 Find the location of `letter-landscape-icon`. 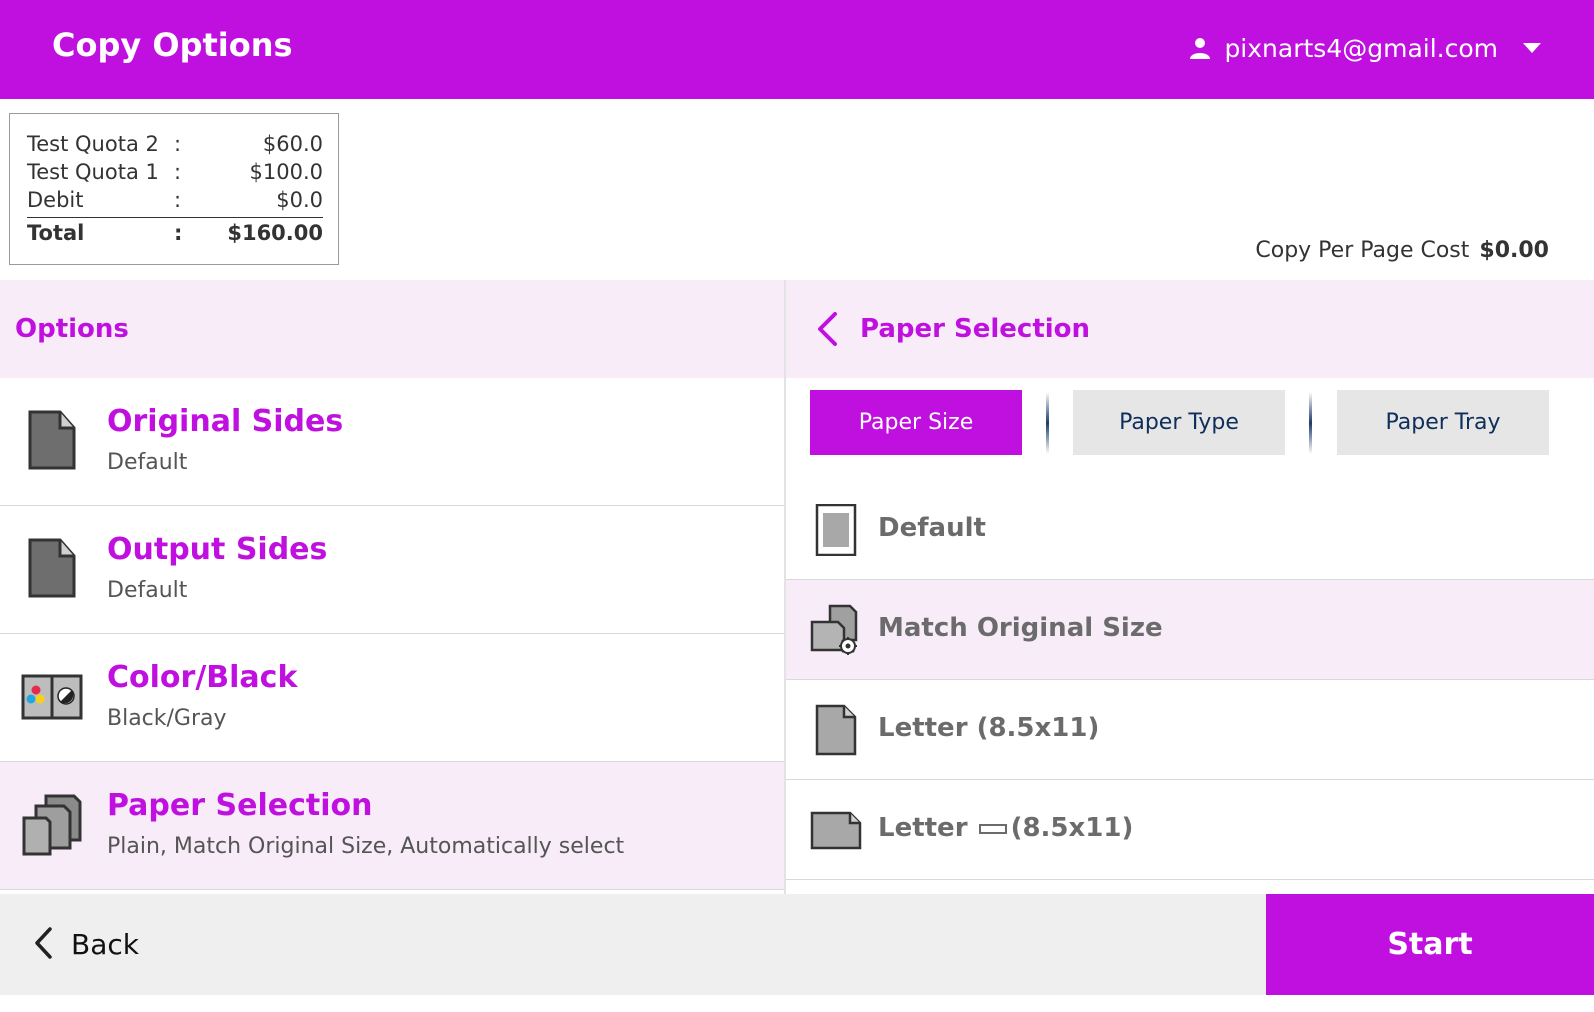

letter-landscape-icon is located at coordinates (836, 830).